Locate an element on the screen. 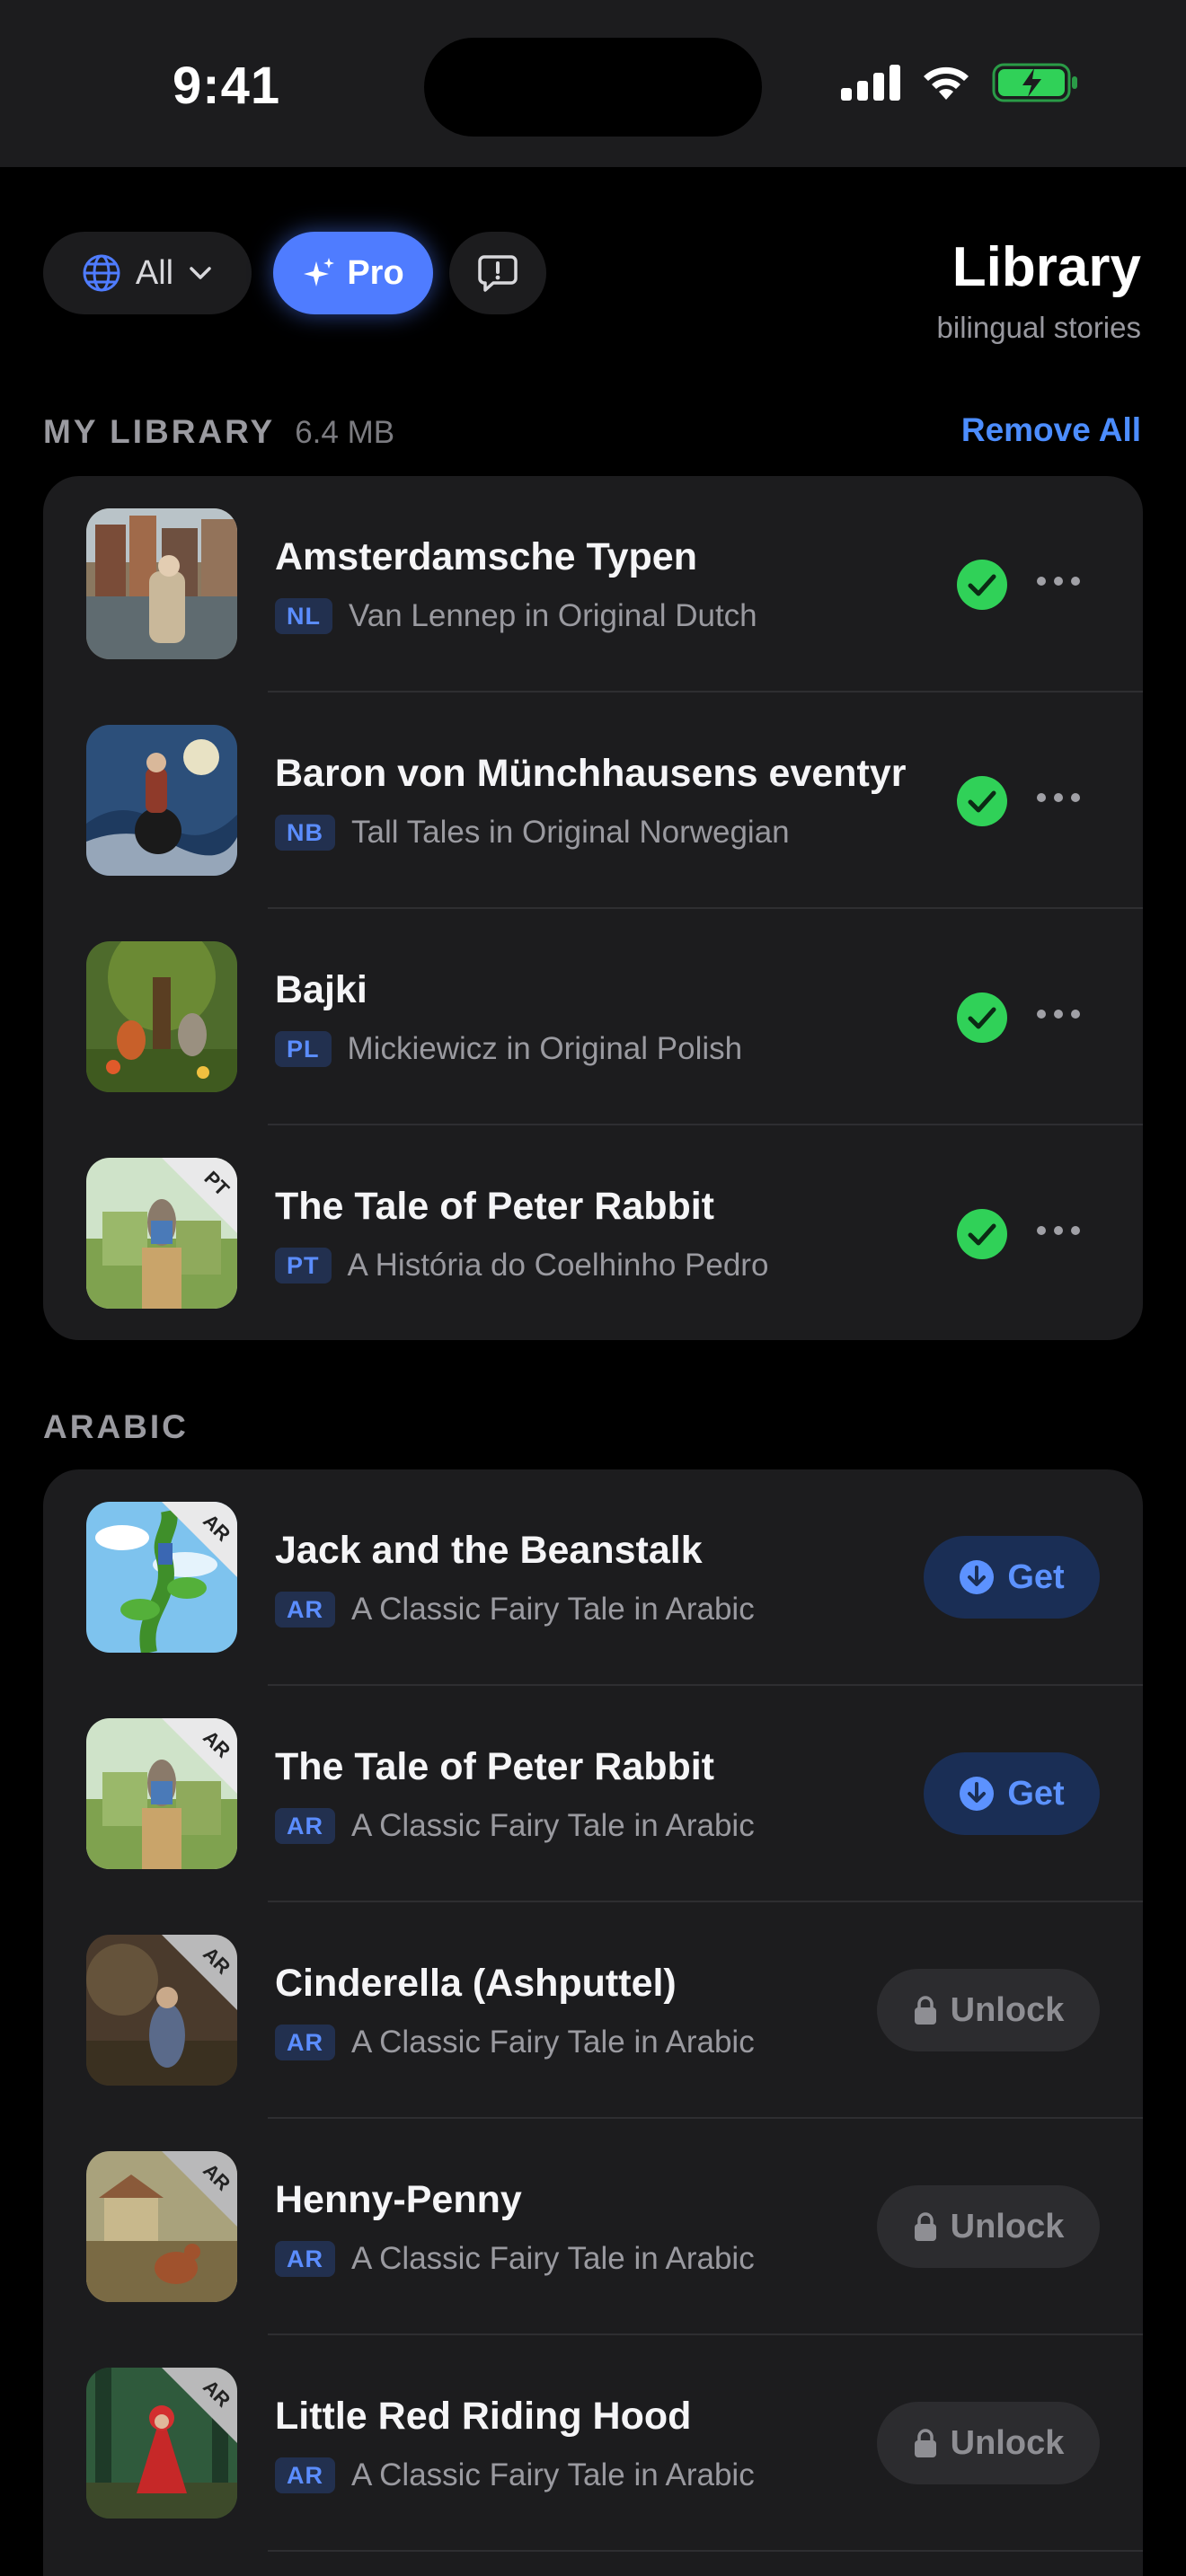 This screenshot has width=1186, height=2576. book-title: Cinderella (Ashputtel) is located at coordinates (476, 1983).